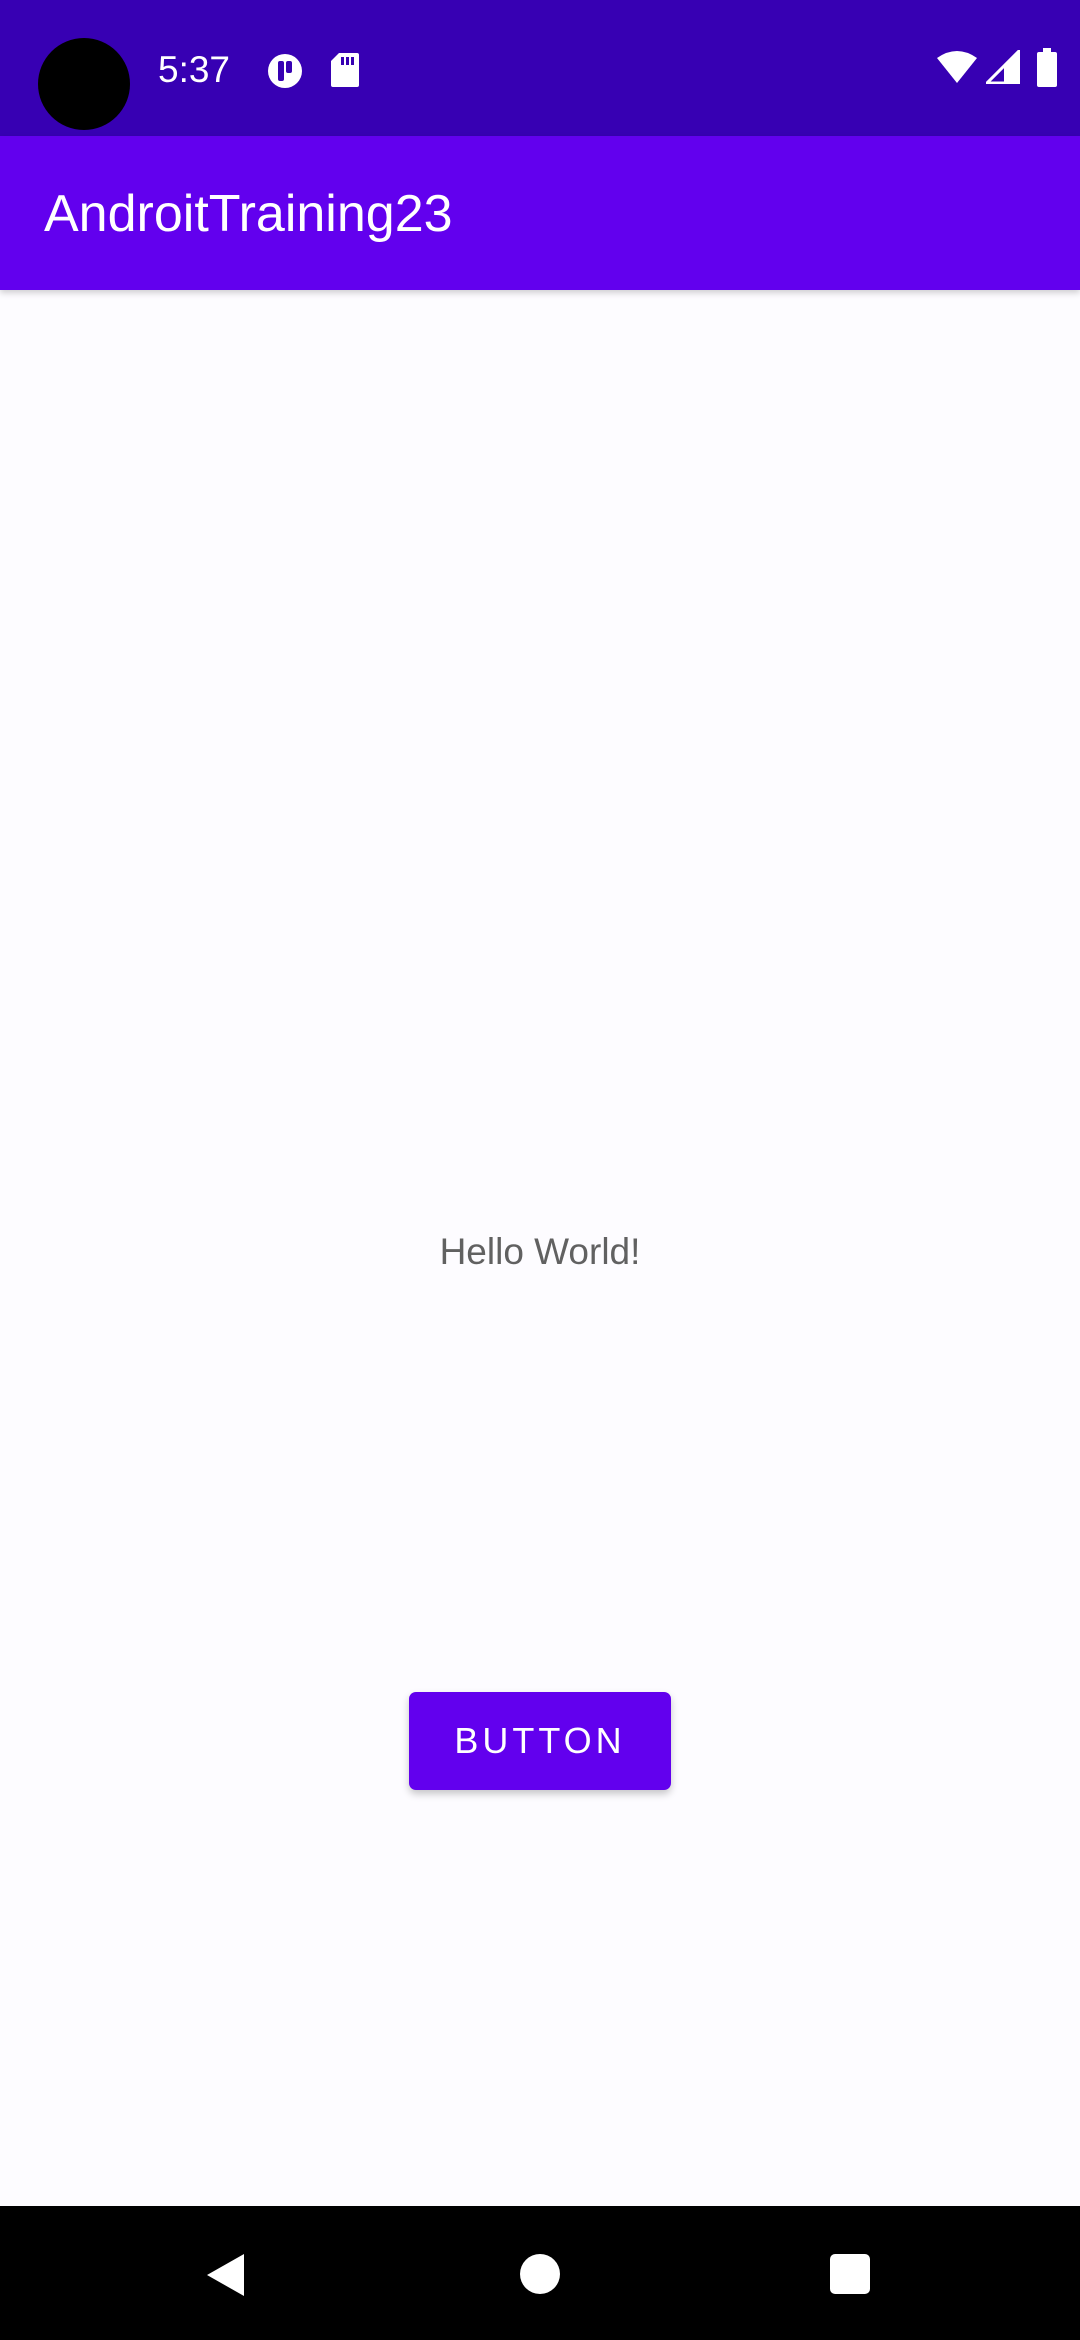  I want to click on battery-icon, so click(1047, 67).